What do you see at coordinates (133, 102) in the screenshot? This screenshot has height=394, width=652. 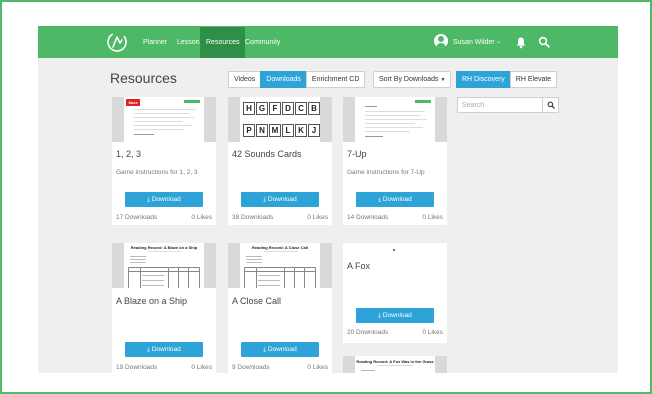 I see `save-badge: Save` at bounding box center [133, 102].